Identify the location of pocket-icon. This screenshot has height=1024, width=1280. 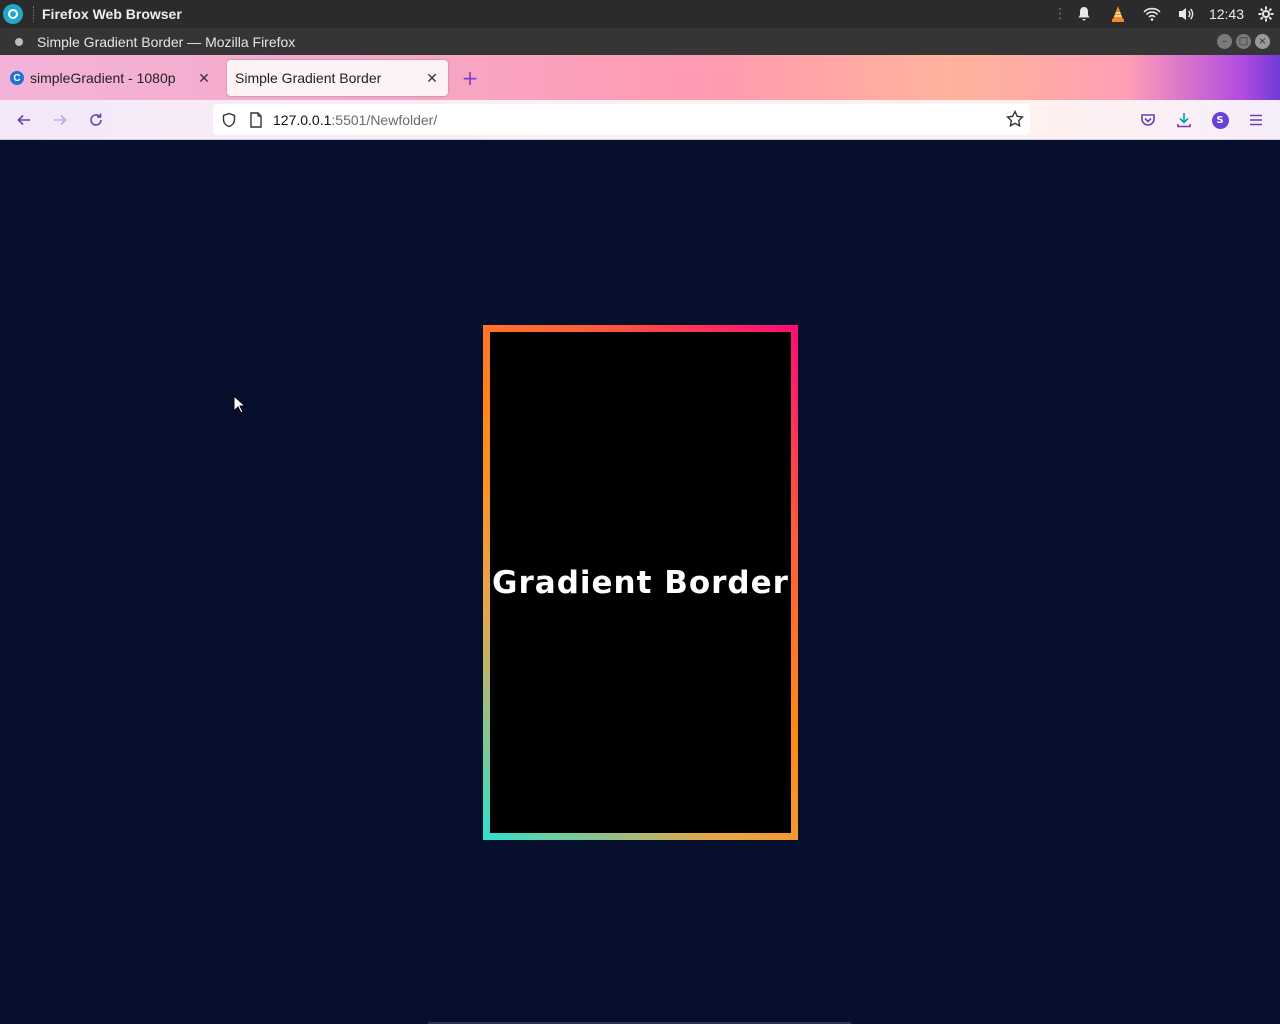
(1148, 120).